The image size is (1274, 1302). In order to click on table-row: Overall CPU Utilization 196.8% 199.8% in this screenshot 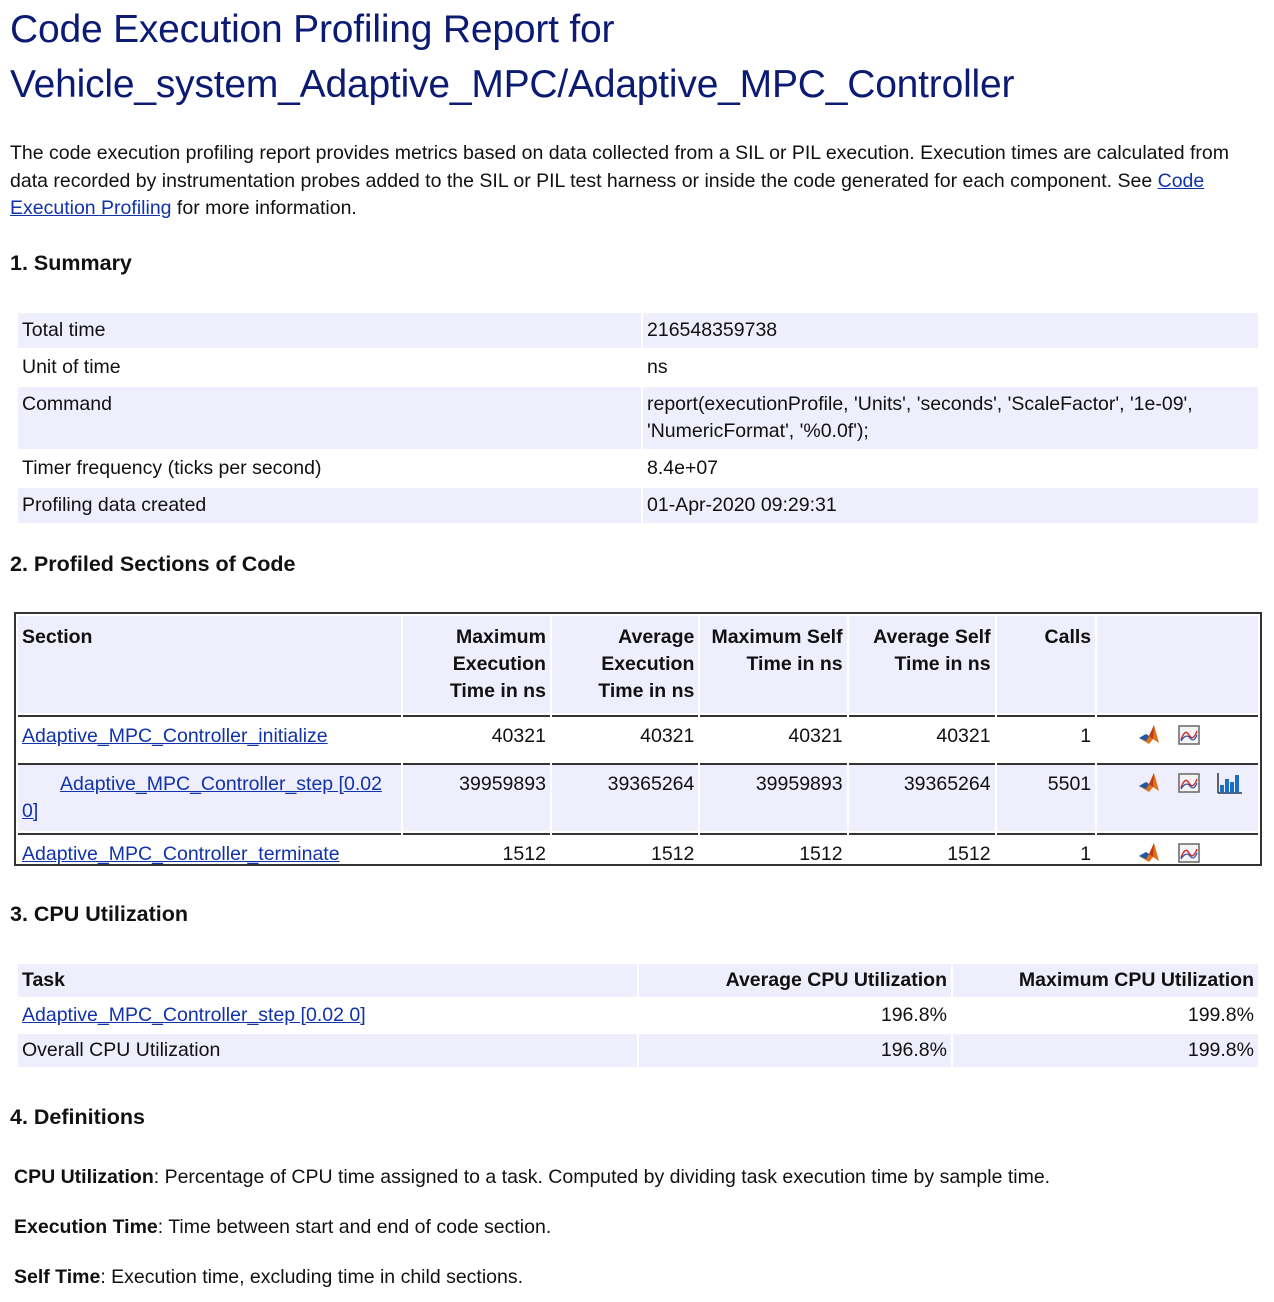, I will do `click(638, 1050)`.